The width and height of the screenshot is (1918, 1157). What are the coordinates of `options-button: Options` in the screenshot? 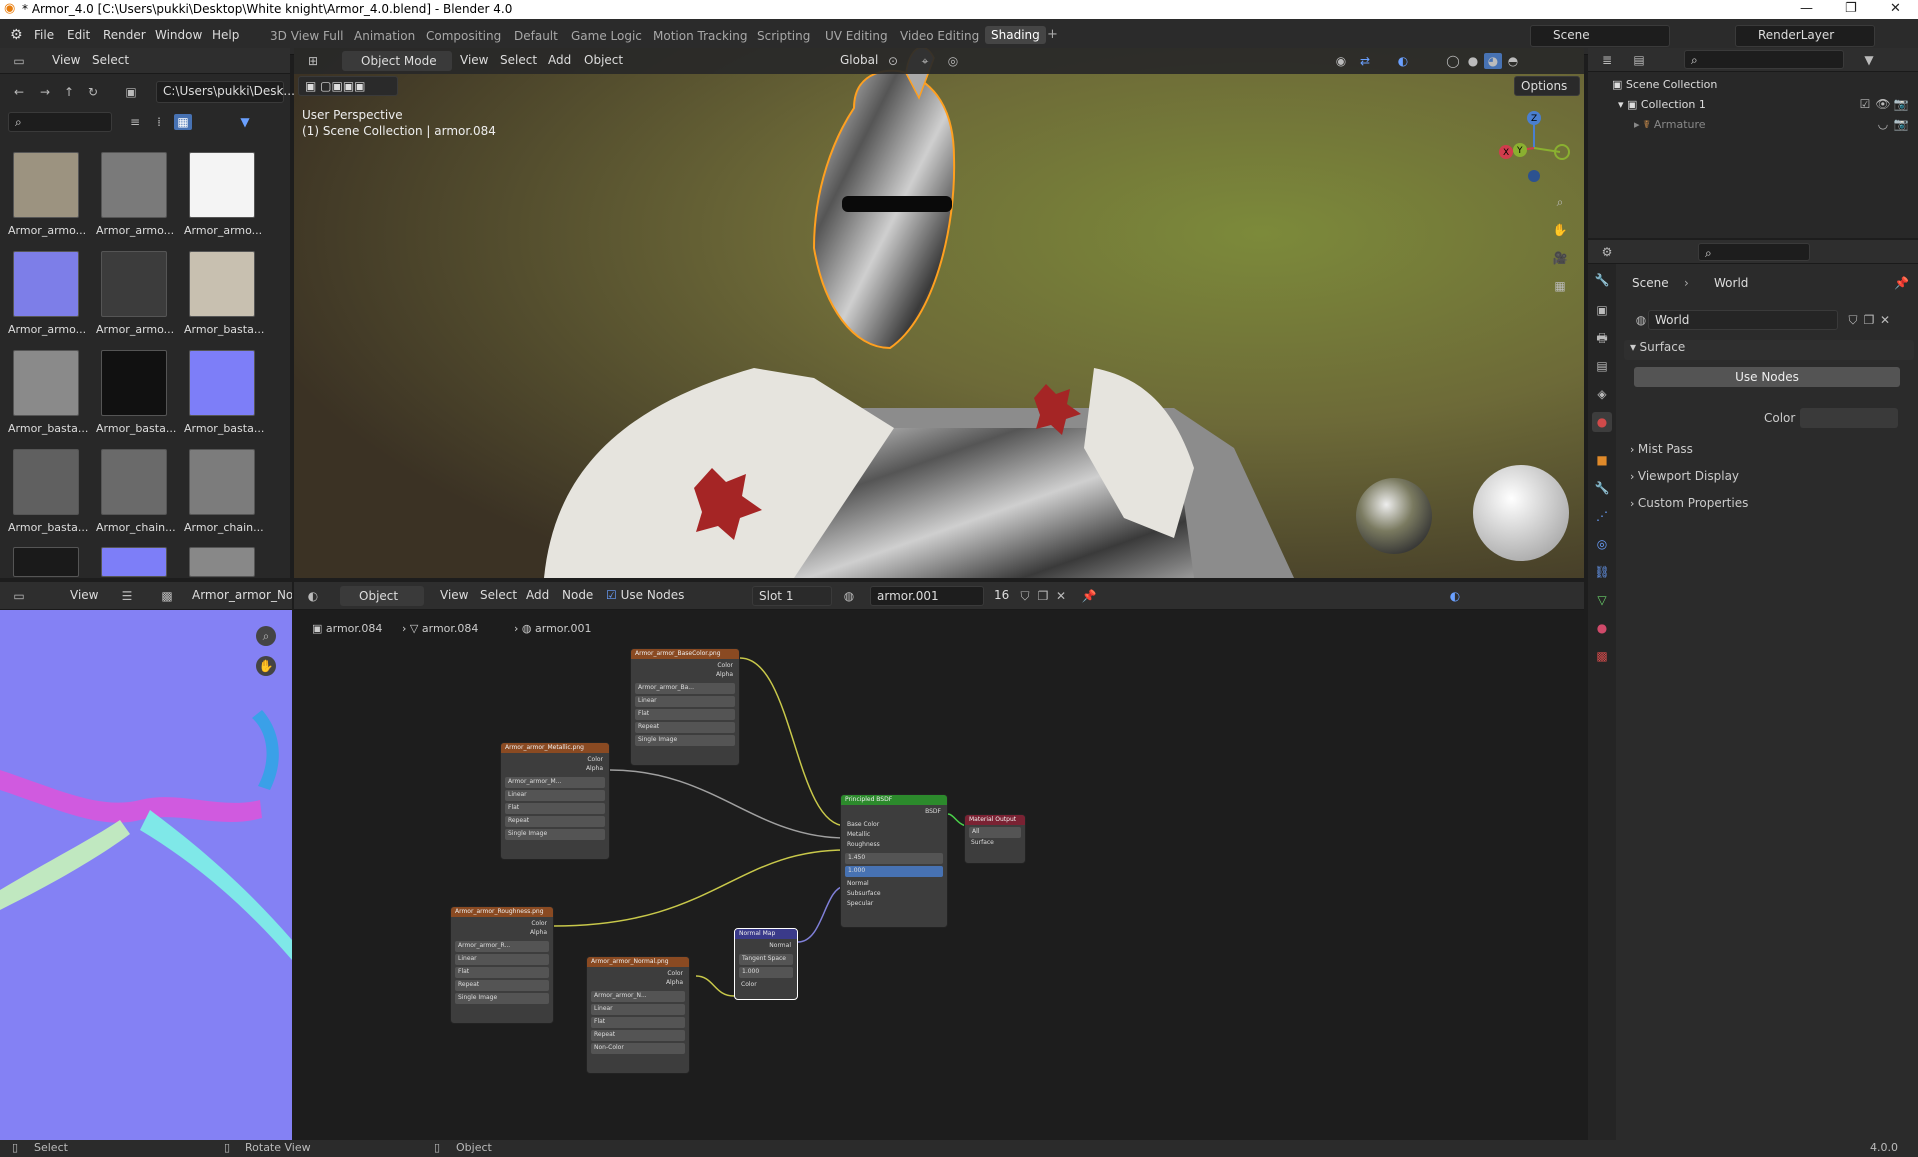 It's located at (1547, 86).